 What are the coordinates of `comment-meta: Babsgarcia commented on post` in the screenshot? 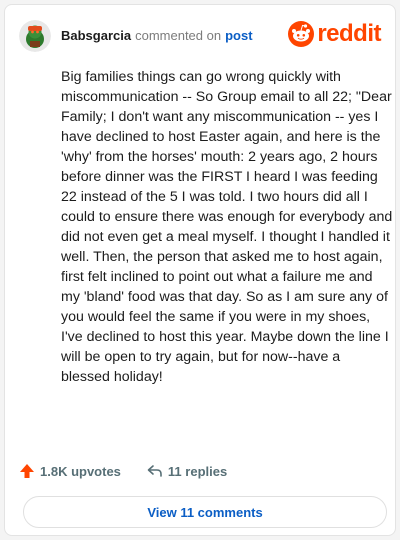 It's located at (157, 36).